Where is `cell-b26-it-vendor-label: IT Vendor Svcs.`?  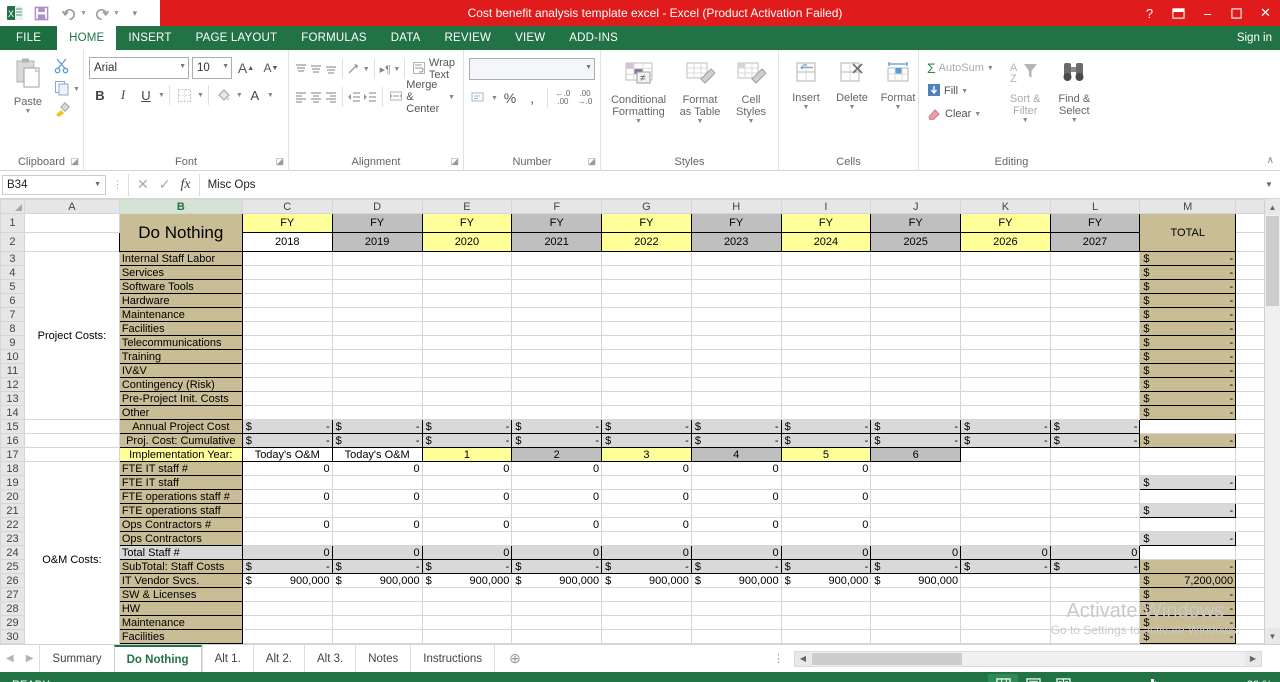
cell-b26-it-vendor-label: IT Vendor Svcs. is located at coordinates (180, 580).